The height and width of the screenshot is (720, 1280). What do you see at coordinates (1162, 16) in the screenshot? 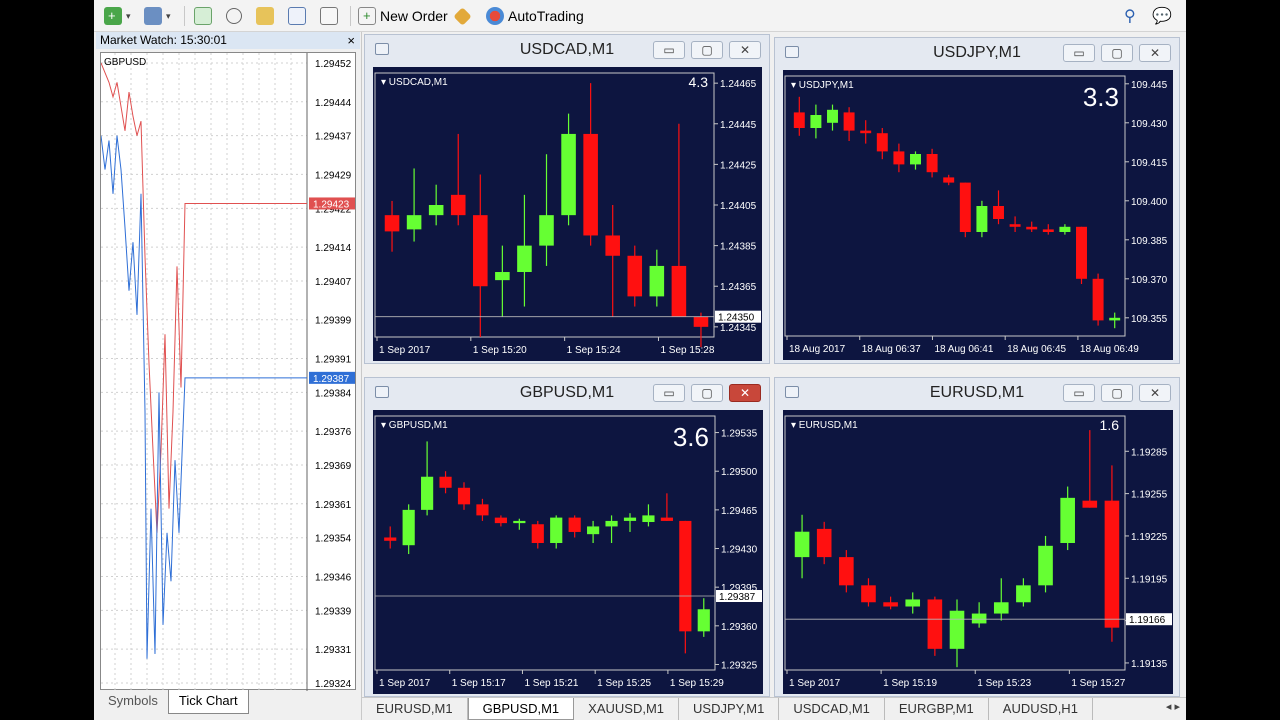
I see `chat-button: 💬` at bounding box center [1162, 16].